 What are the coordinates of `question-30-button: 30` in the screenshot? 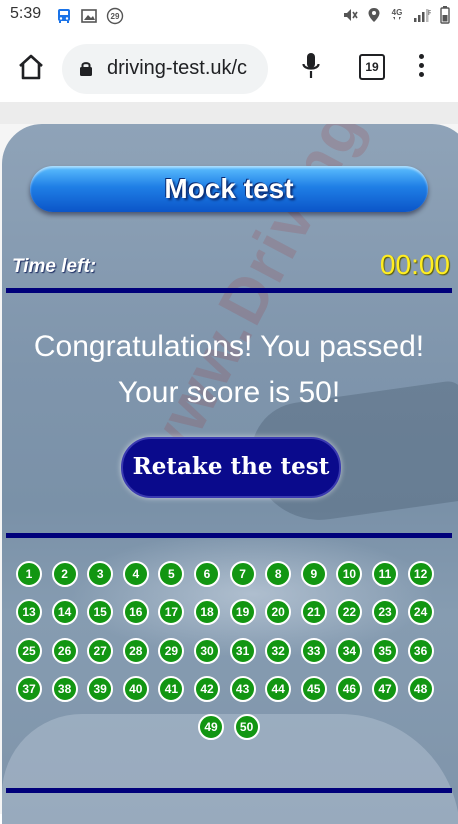 It's located at (207, 650).